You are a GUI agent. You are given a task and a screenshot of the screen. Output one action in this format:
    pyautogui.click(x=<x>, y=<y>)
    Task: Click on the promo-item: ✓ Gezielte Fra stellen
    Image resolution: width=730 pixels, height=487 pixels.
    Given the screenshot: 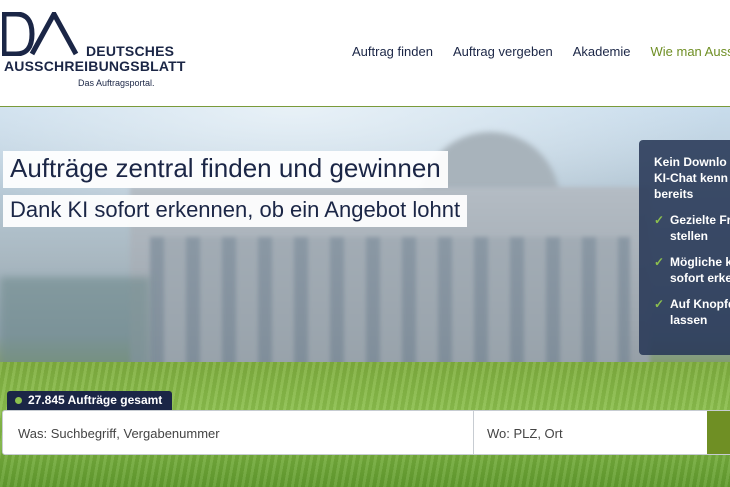 What is the action you would take?
    pyautogui.click(x=692, y=228)
    